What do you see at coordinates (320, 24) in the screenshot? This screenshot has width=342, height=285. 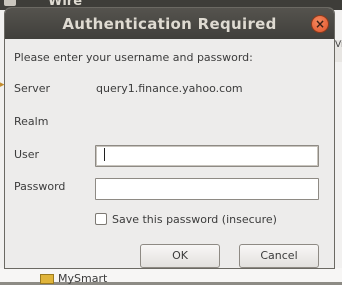 I see `close-icon: ×` at bounding box center [320, 24].